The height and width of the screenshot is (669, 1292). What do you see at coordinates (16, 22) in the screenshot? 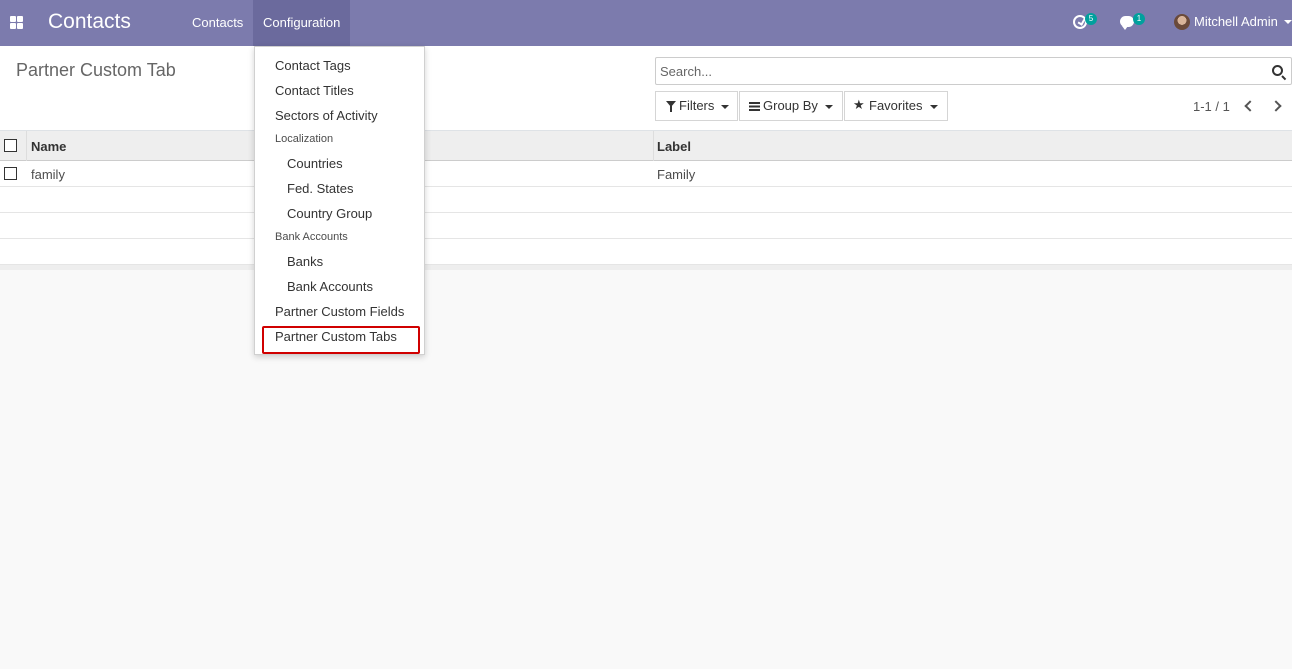
I see `apps-menu-icon` at bounding box center [16, 22].